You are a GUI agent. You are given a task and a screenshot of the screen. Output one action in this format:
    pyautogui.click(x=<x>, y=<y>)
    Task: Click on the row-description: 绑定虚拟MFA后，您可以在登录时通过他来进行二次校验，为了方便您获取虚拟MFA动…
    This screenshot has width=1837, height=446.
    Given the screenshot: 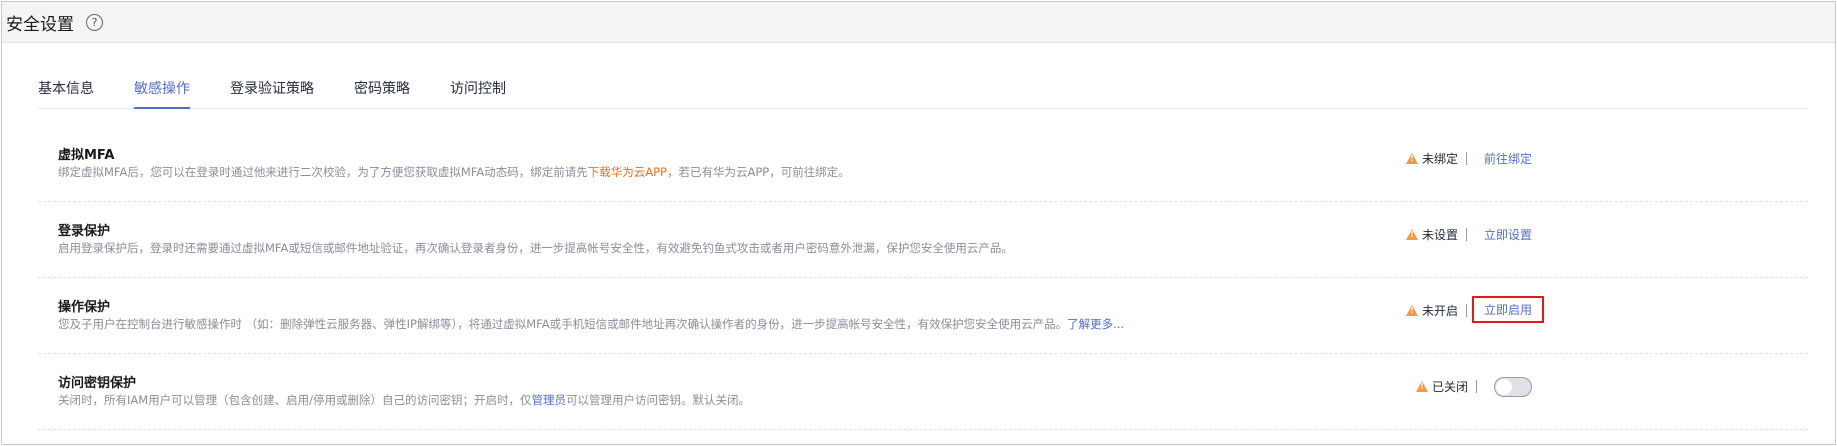 What is the action you would take?
    pyautogui.click(x=454, y=172)
    